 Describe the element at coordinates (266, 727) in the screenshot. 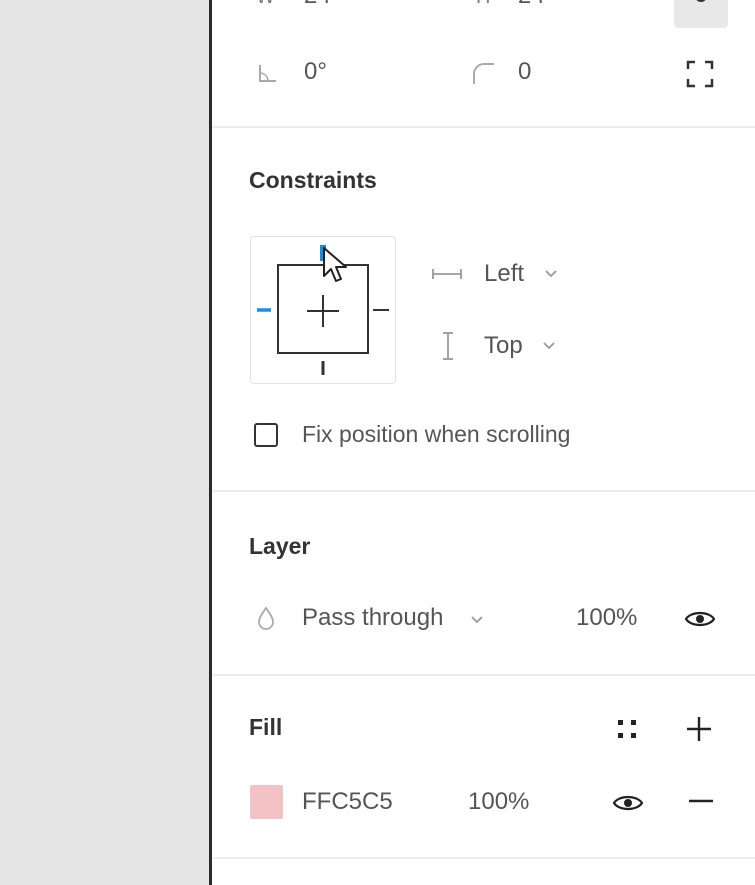

I see `fill-title: Fill` at that location.